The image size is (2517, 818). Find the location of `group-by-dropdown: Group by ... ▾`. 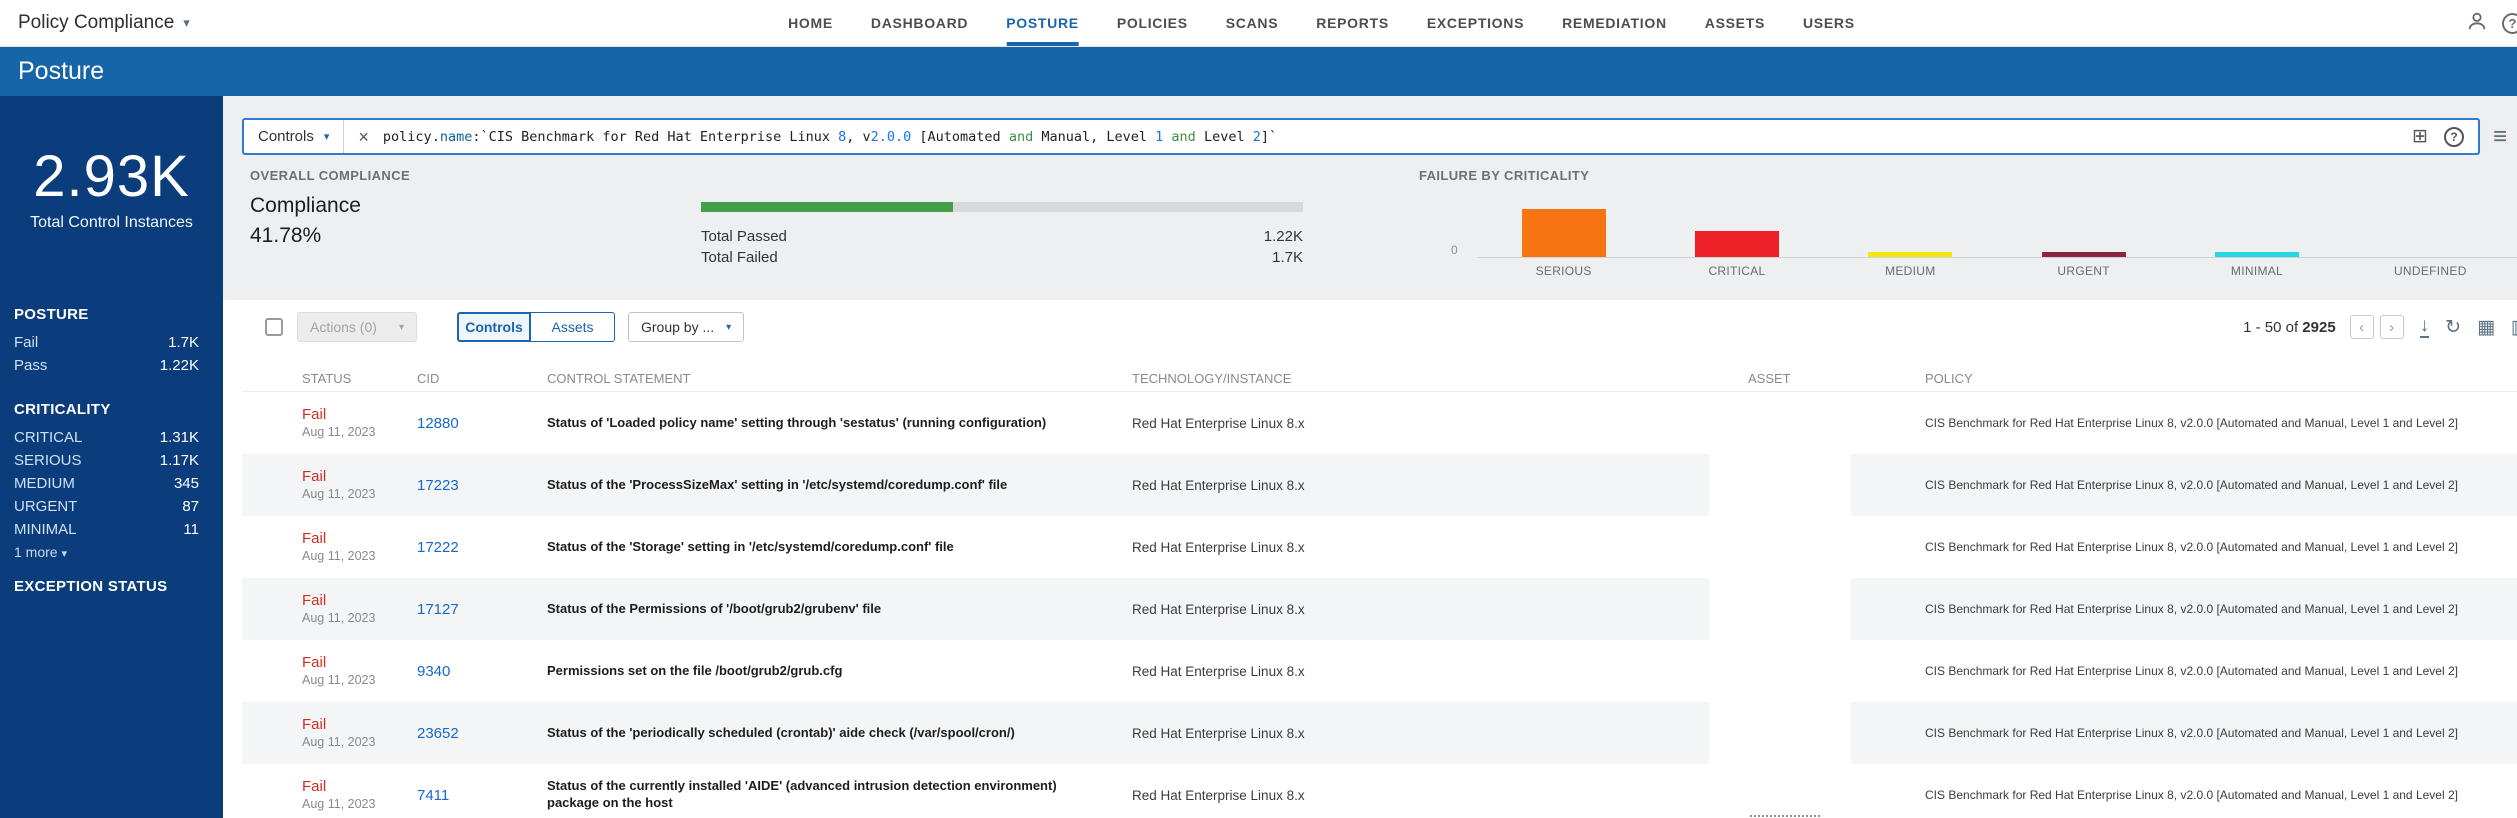

group-by-dropdown: Group by ... ▾ is located at coordinates (686, 327).